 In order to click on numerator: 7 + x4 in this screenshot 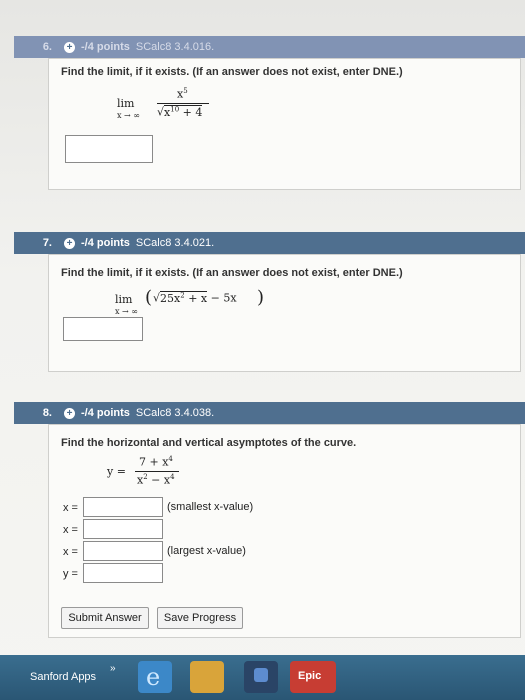, I will do `click(156, 462)`.